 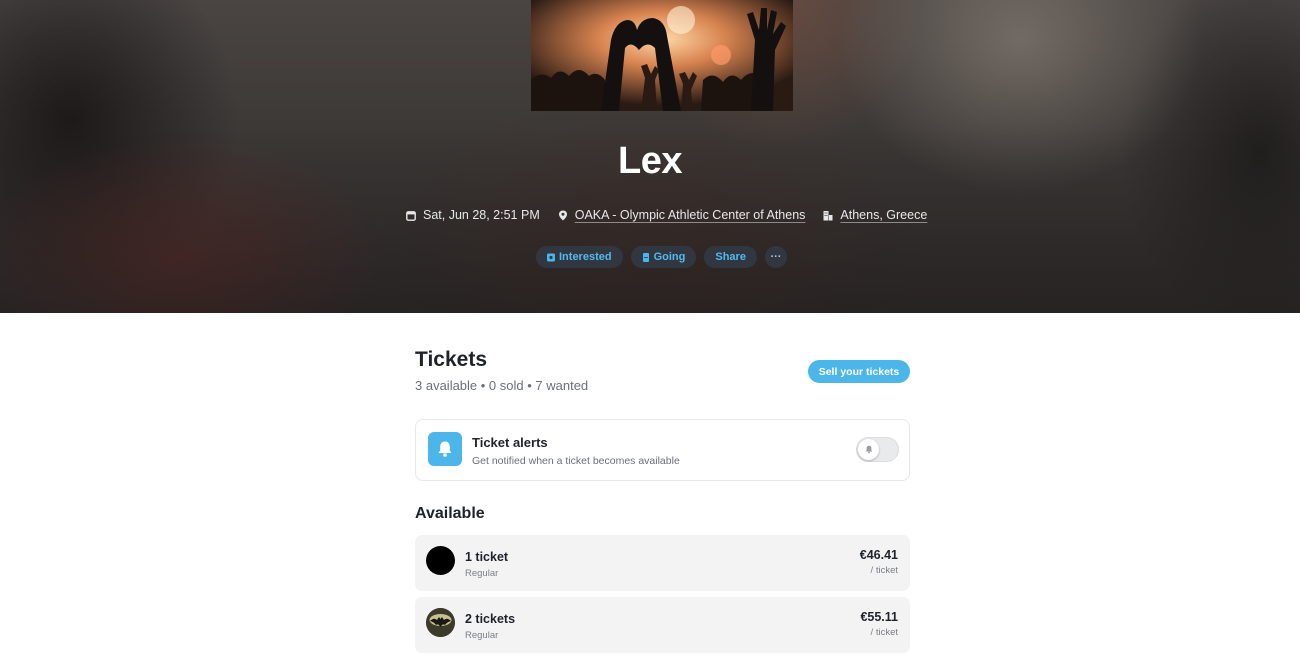 What do you see at coordinates (562, 215) in the screenshot?
I see `location-pin-icon` at bounding box center [562, 215].